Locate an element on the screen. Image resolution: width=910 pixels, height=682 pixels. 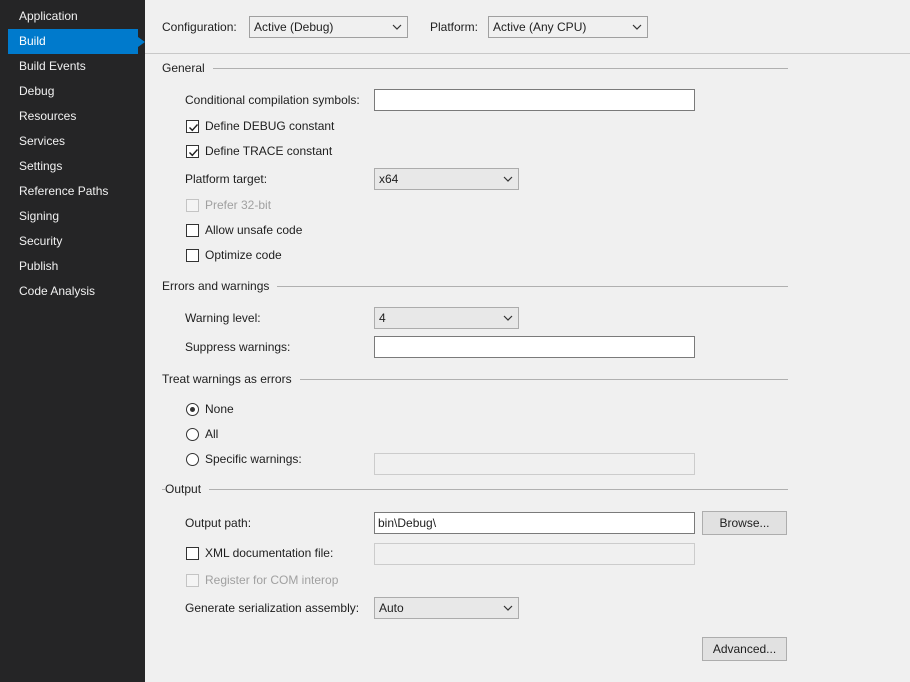
warning-level-value: 4 is located at coordinates (382, 318).